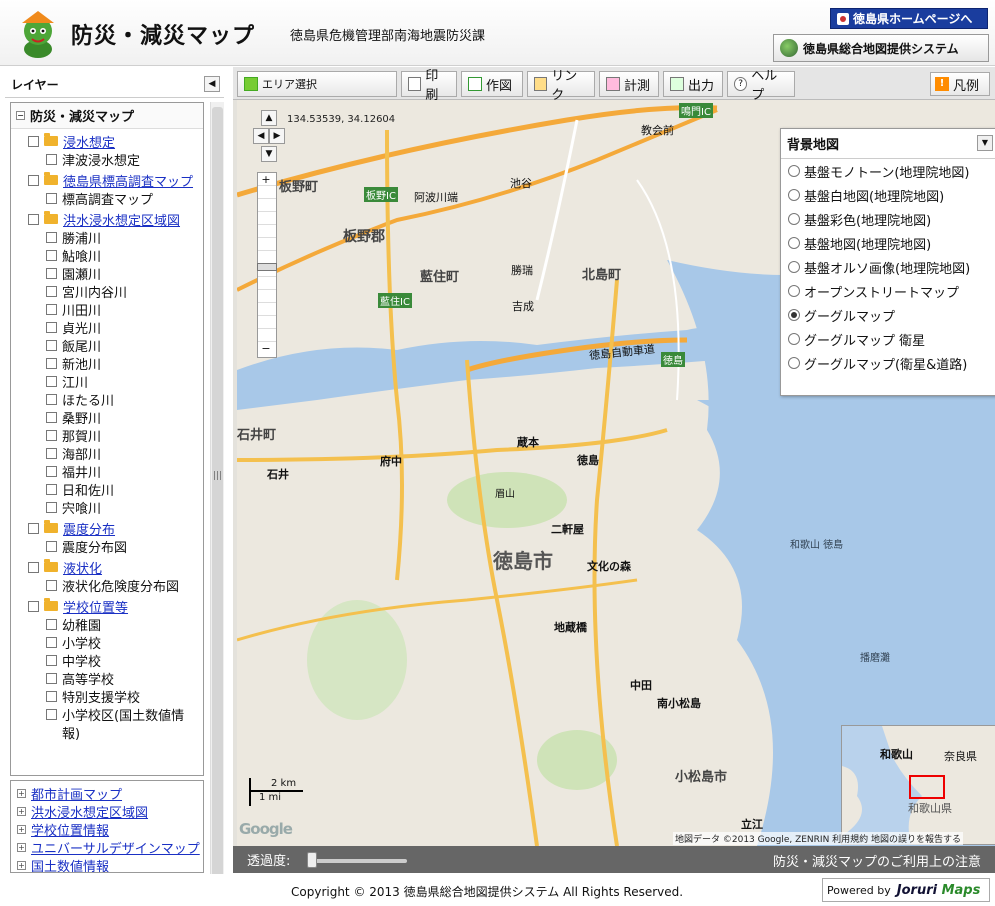 The image size is (995, 906). What do you see at coordinates (888, 315) in the screenshot?
I see `base-map-option: グーグルマップ` at bounding box center [888, 315].